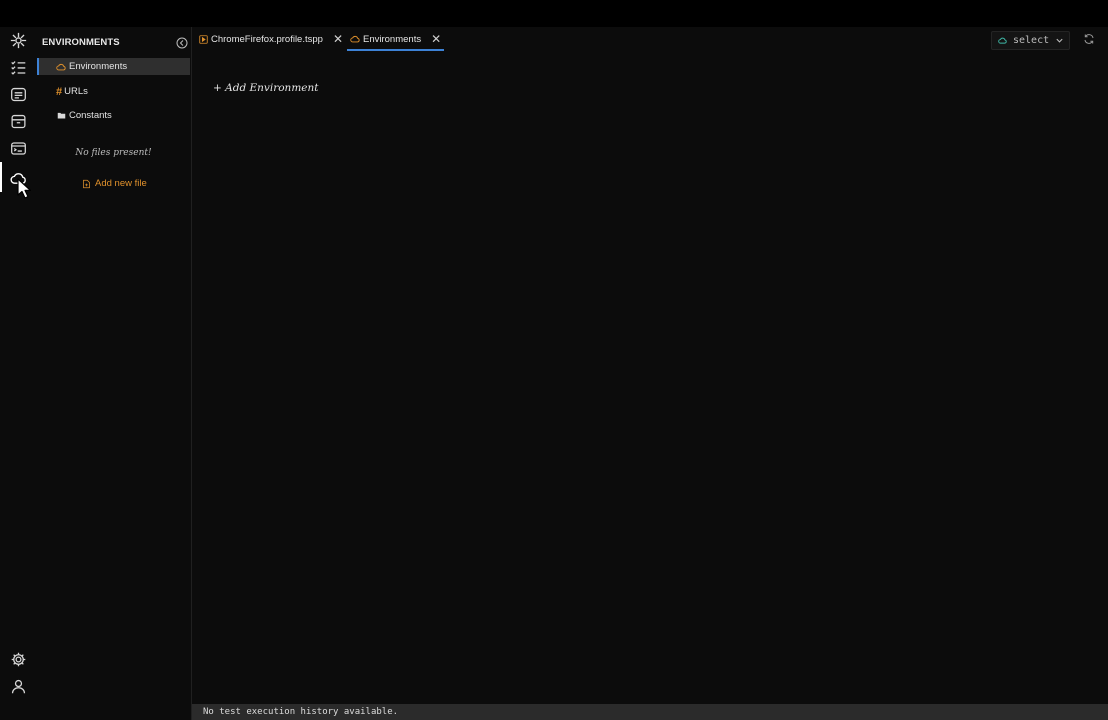  What do you see at coordinates (121, 183) in the screenshot?
I see `add-new-file-label: Add new file` at bounding box center [121, 183].